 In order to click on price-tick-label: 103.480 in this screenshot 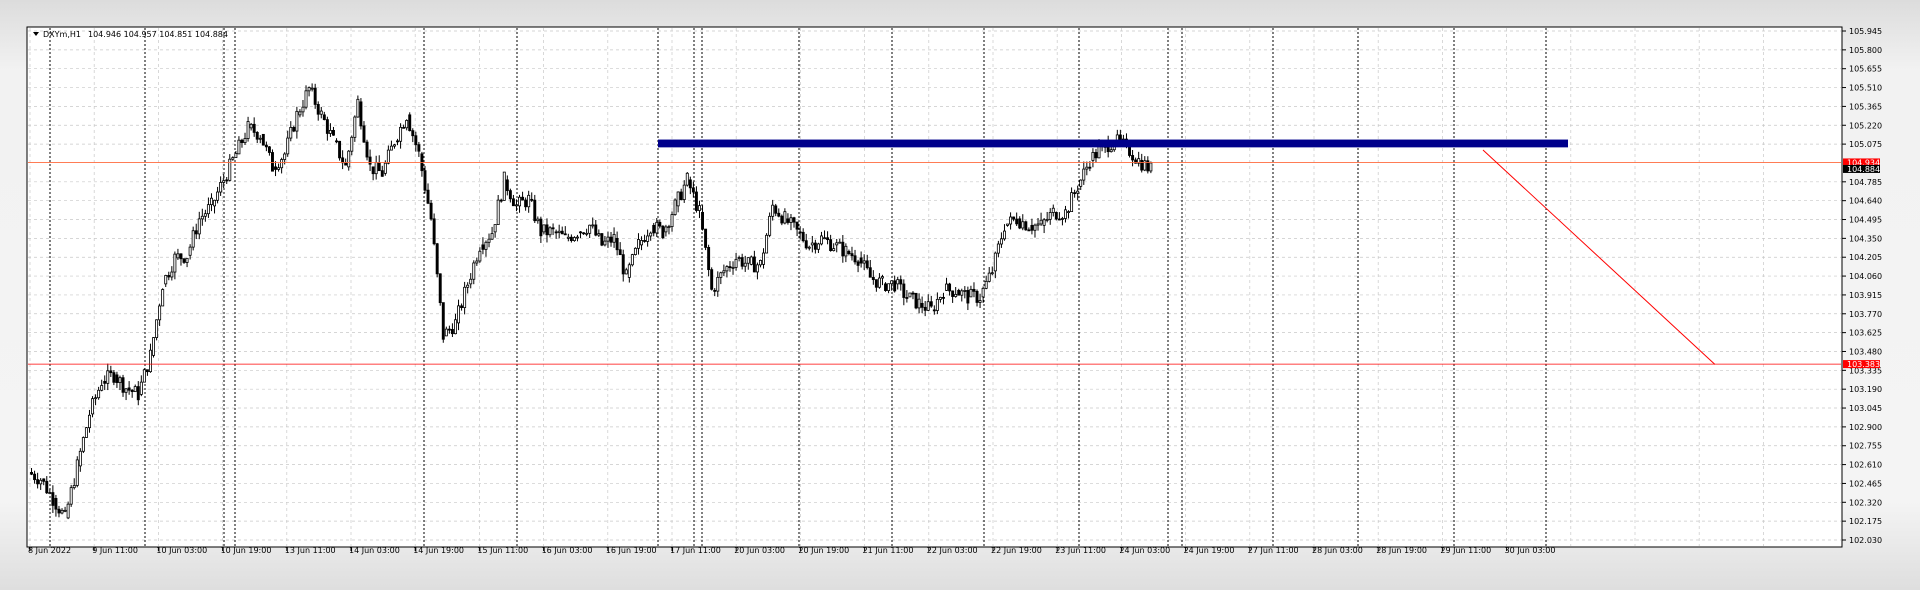, I will do `click(1865, 351)`.